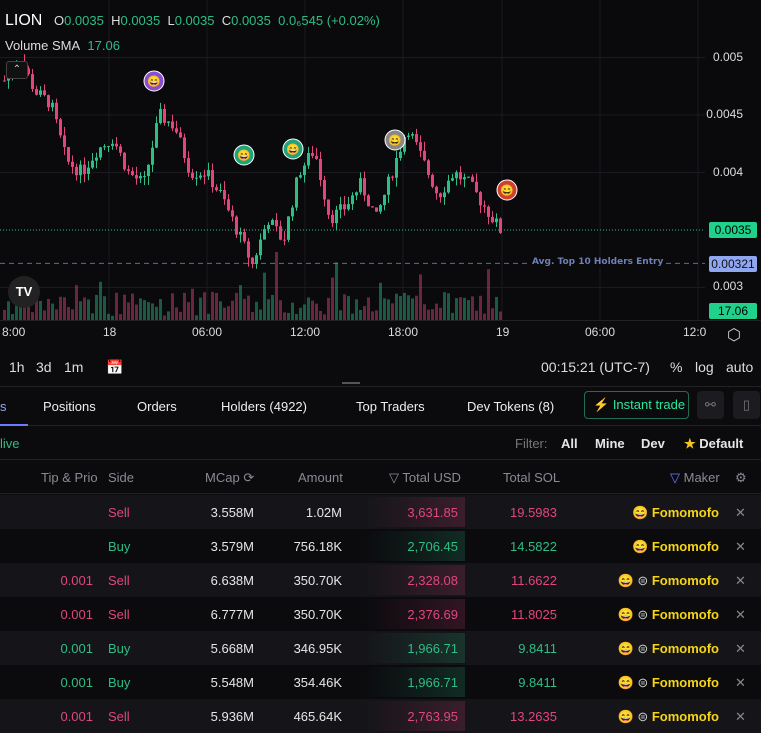 The image size is (761, 733). What do you see at coordinates (724, 114) in the screenshot?
I see `price-label: 0.0045` at bounding box center [724, 114].